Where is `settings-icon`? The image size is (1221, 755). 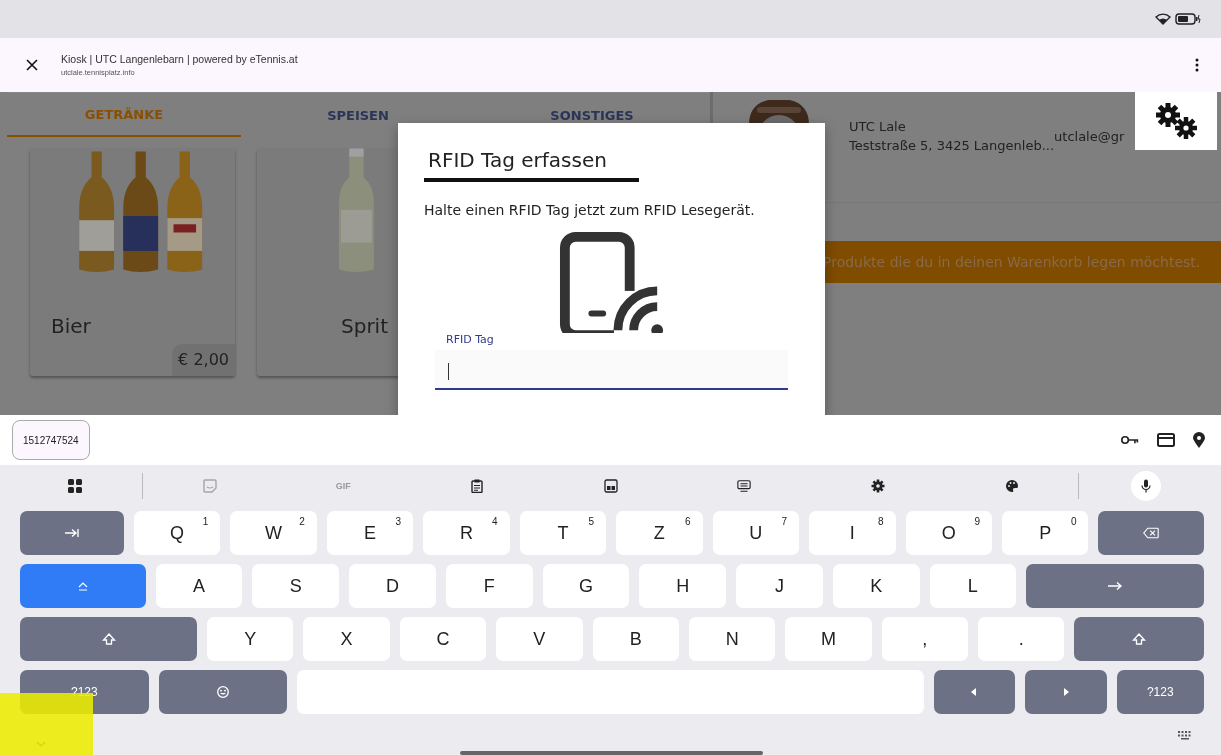
settings-icon is located at coordinates (877, 486).